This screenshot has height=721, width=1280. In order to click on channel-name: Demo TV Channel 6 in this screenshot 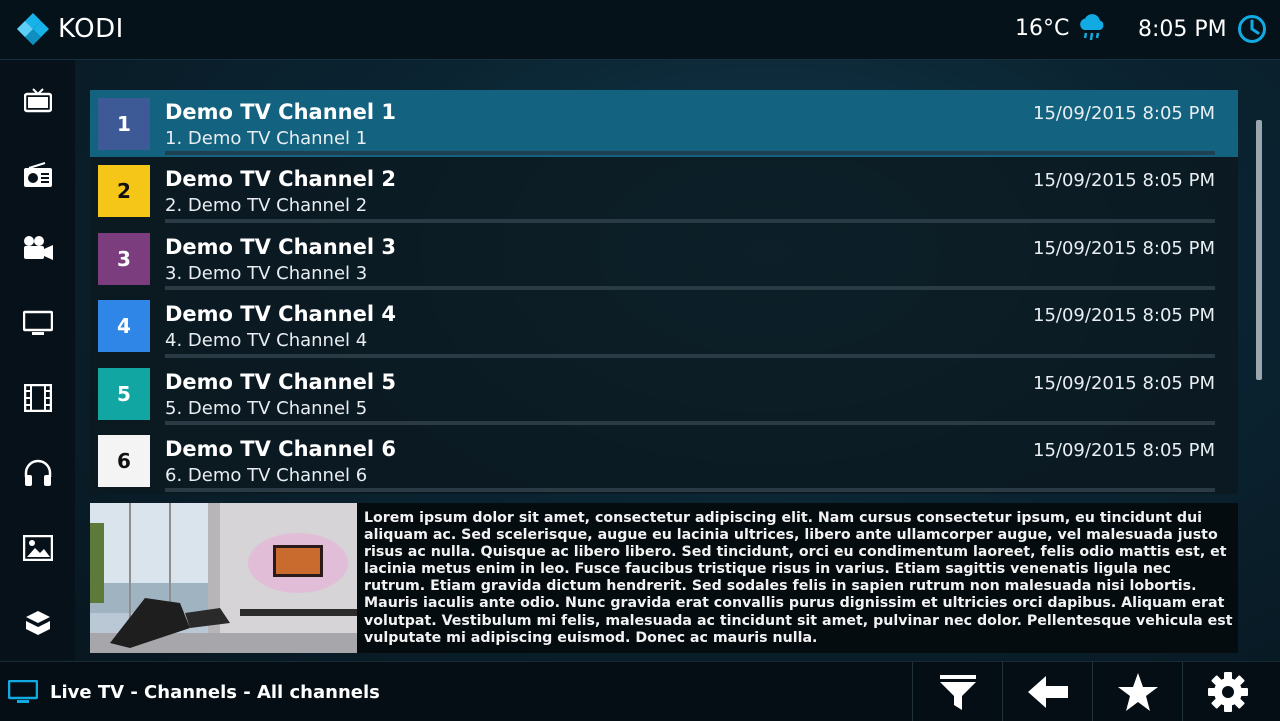, I will do `click(280, 448)`.